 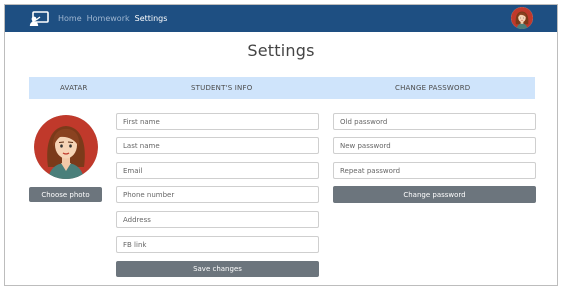 What do you see at coordinates (217, 121) in the screenshot?
I see `first-name-field` at bounding box center [217, 121].